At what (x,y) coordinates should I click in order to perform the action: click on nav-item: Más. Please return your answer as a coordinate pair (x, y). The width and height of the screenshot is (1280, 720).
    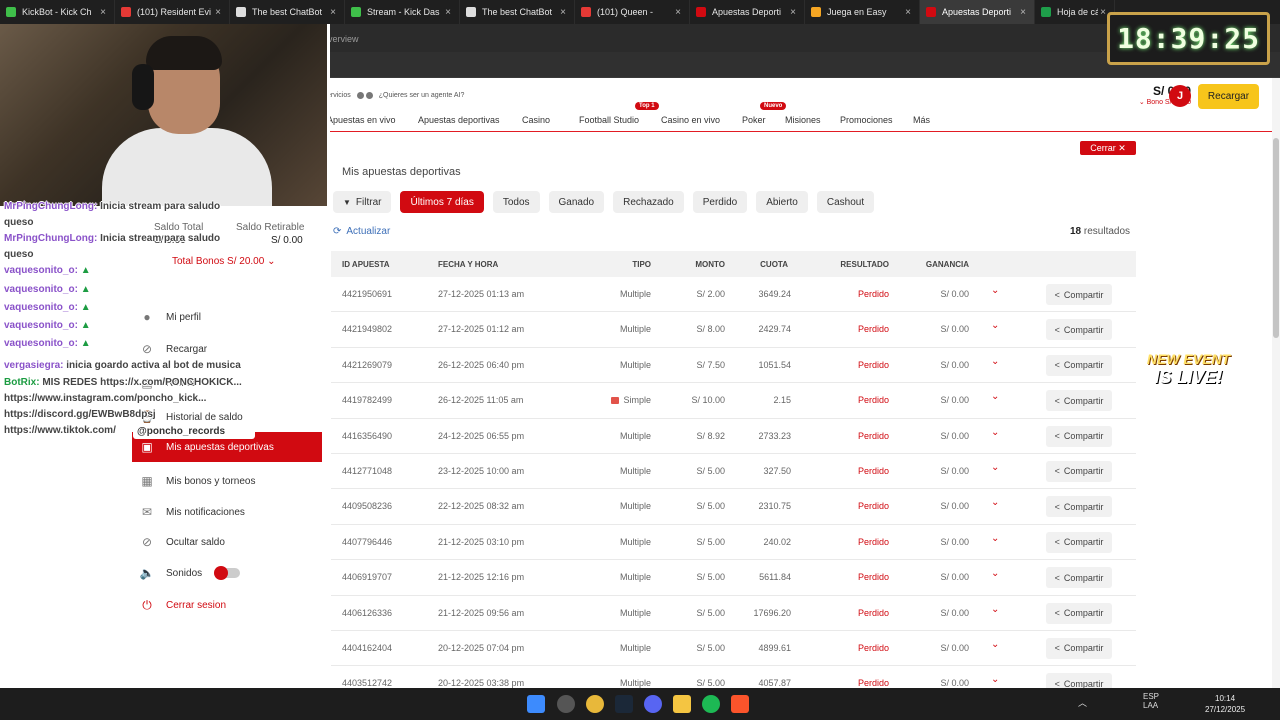
    Looking at the image, I should click on (921, 119).